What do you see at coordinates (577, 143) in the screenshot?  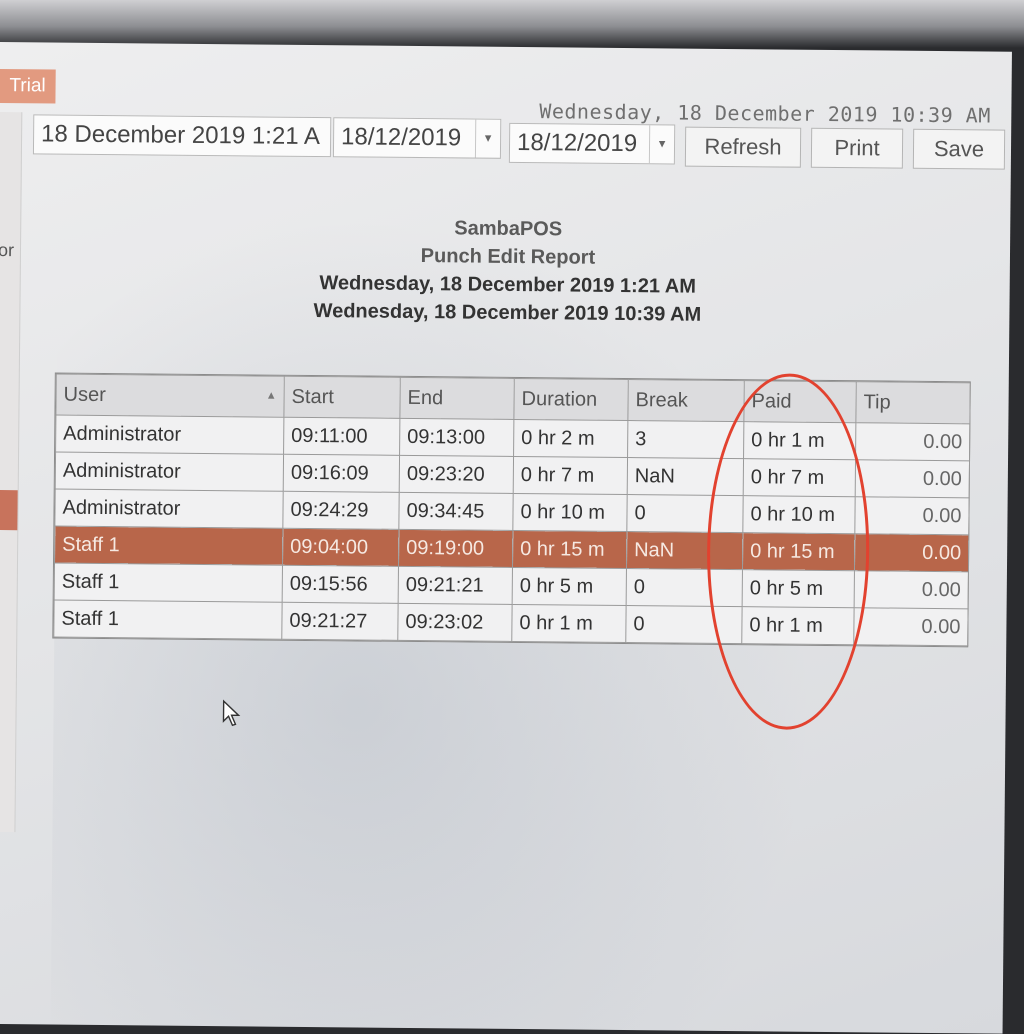 I see `to-date-value: 18/12/2019` at bounding box center [577, 143].